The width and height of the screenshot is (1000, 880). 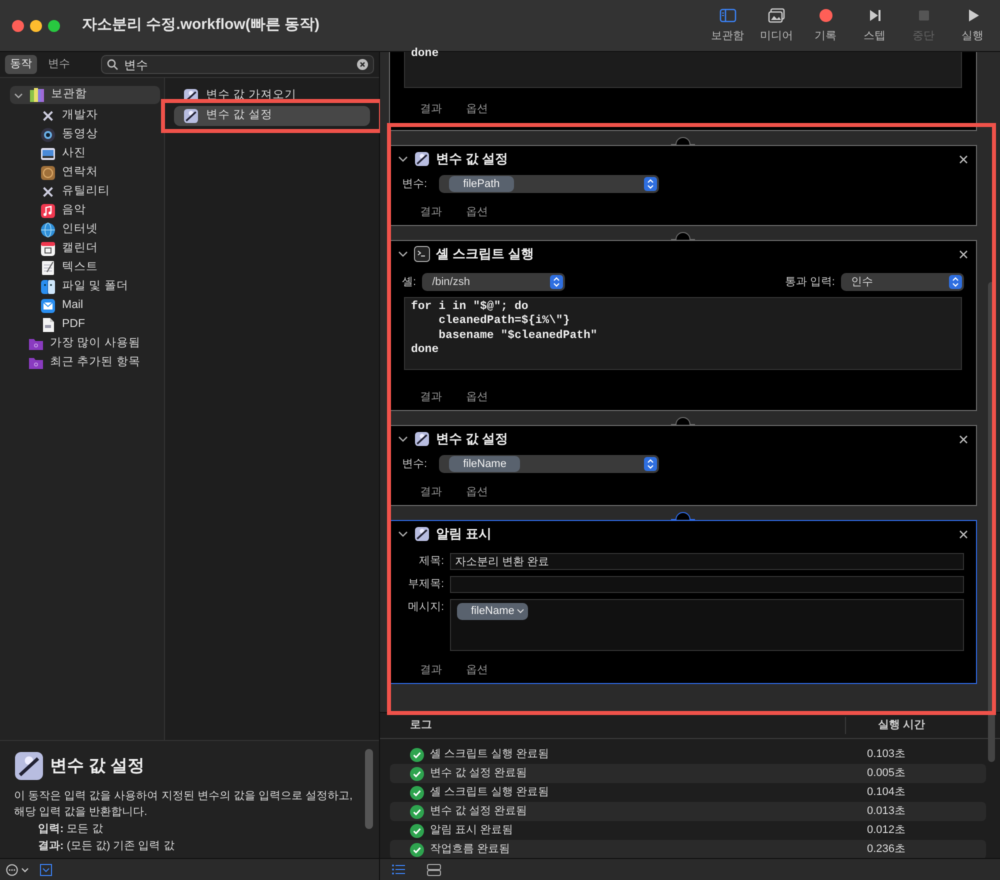 What do you see at coordinates (425, 584) in the screenshot?
I see `field-label: 부제목:` at bounding box center [425, 584].